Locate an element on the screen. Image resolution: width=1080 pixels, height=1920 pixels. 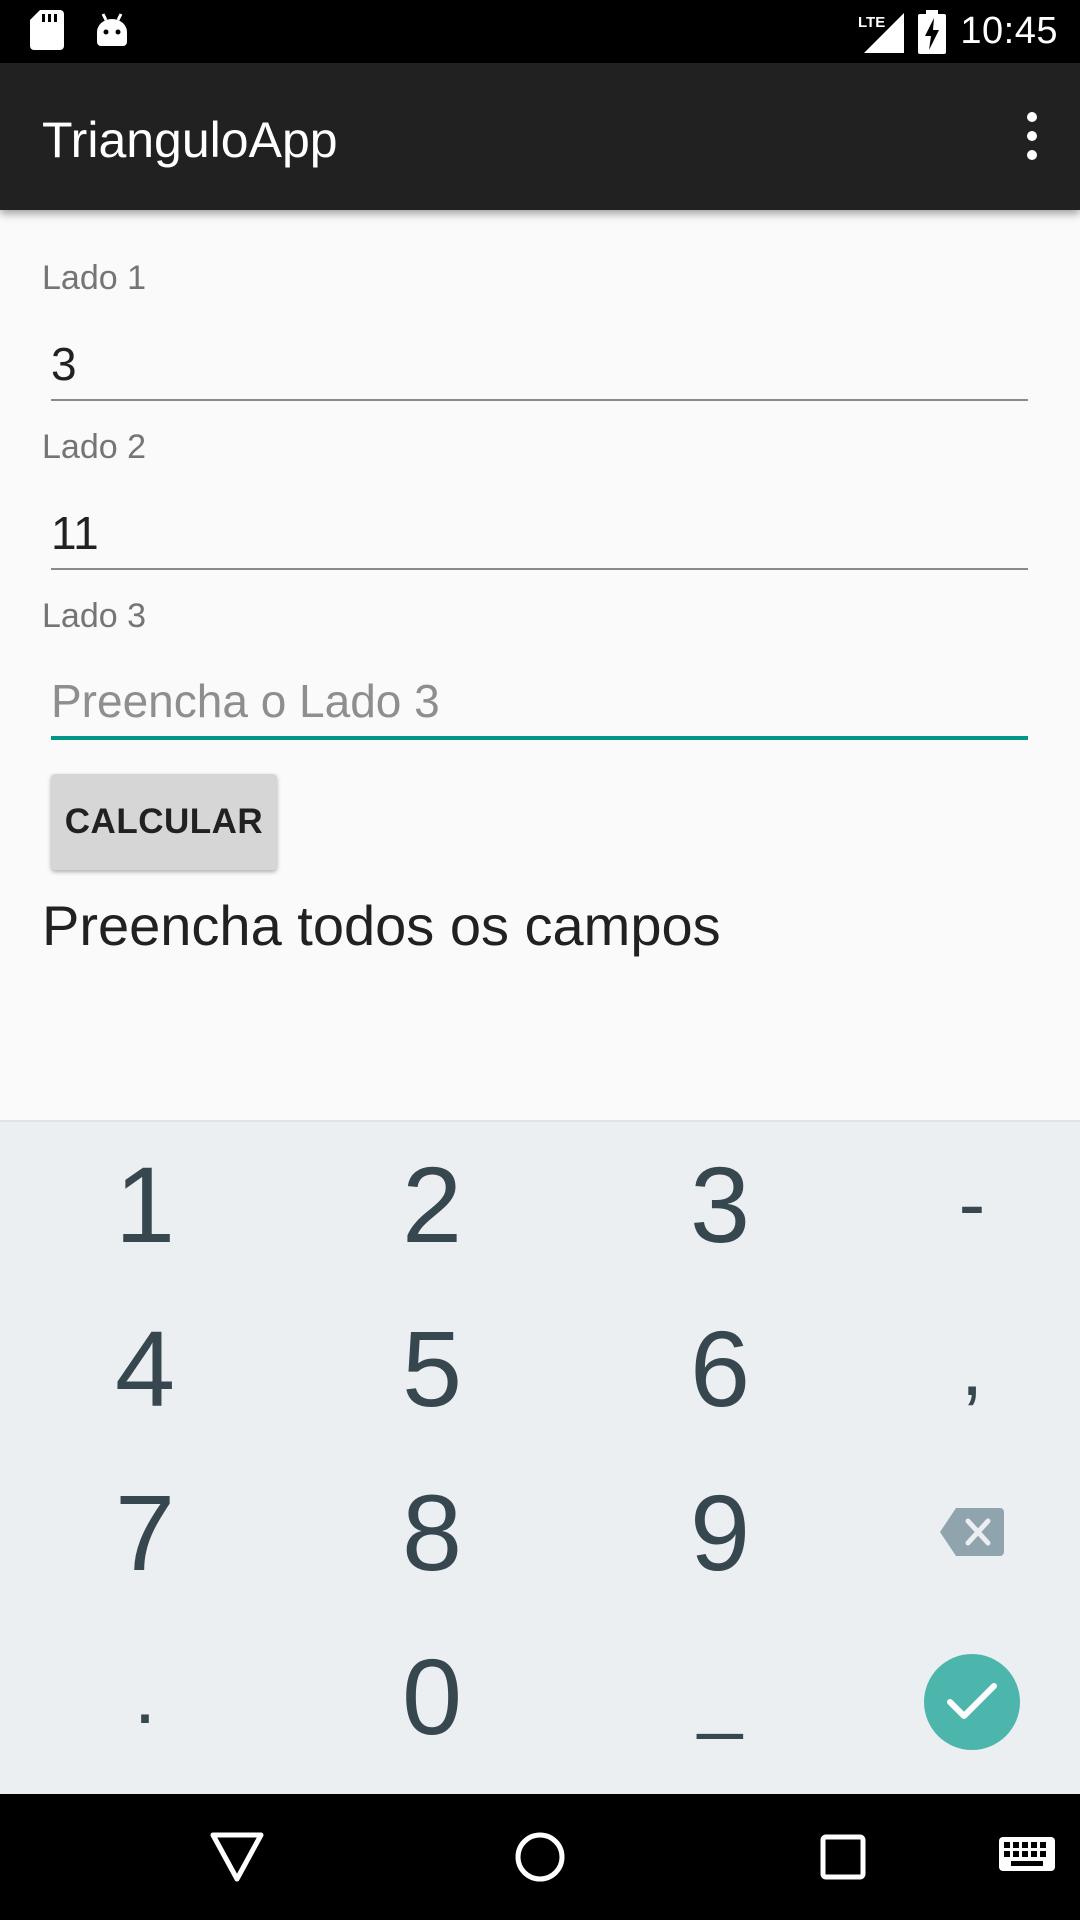
lte-signal-icon: LTE is located at coordinates (881, 32).